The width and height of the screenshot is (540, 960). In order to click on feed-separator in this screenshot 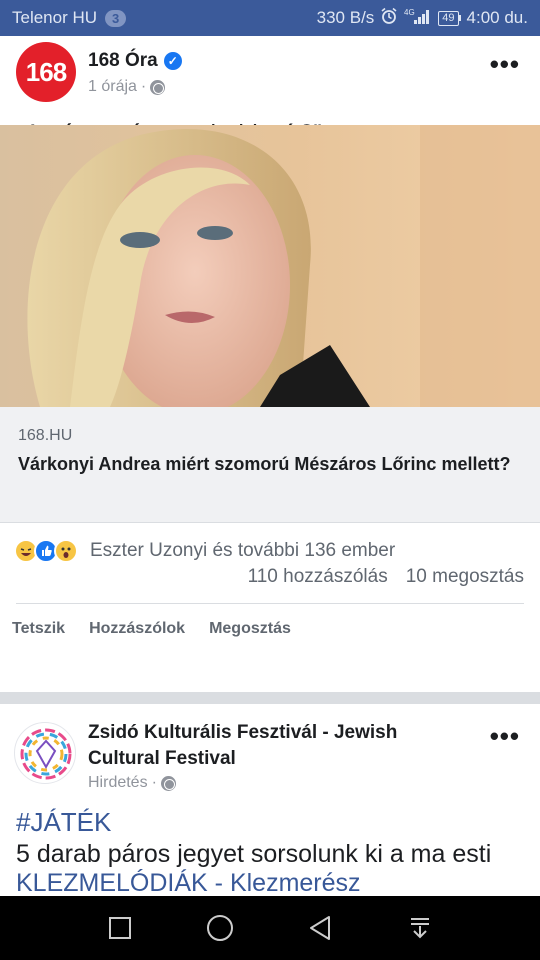, I will do `click(270, 698)`.